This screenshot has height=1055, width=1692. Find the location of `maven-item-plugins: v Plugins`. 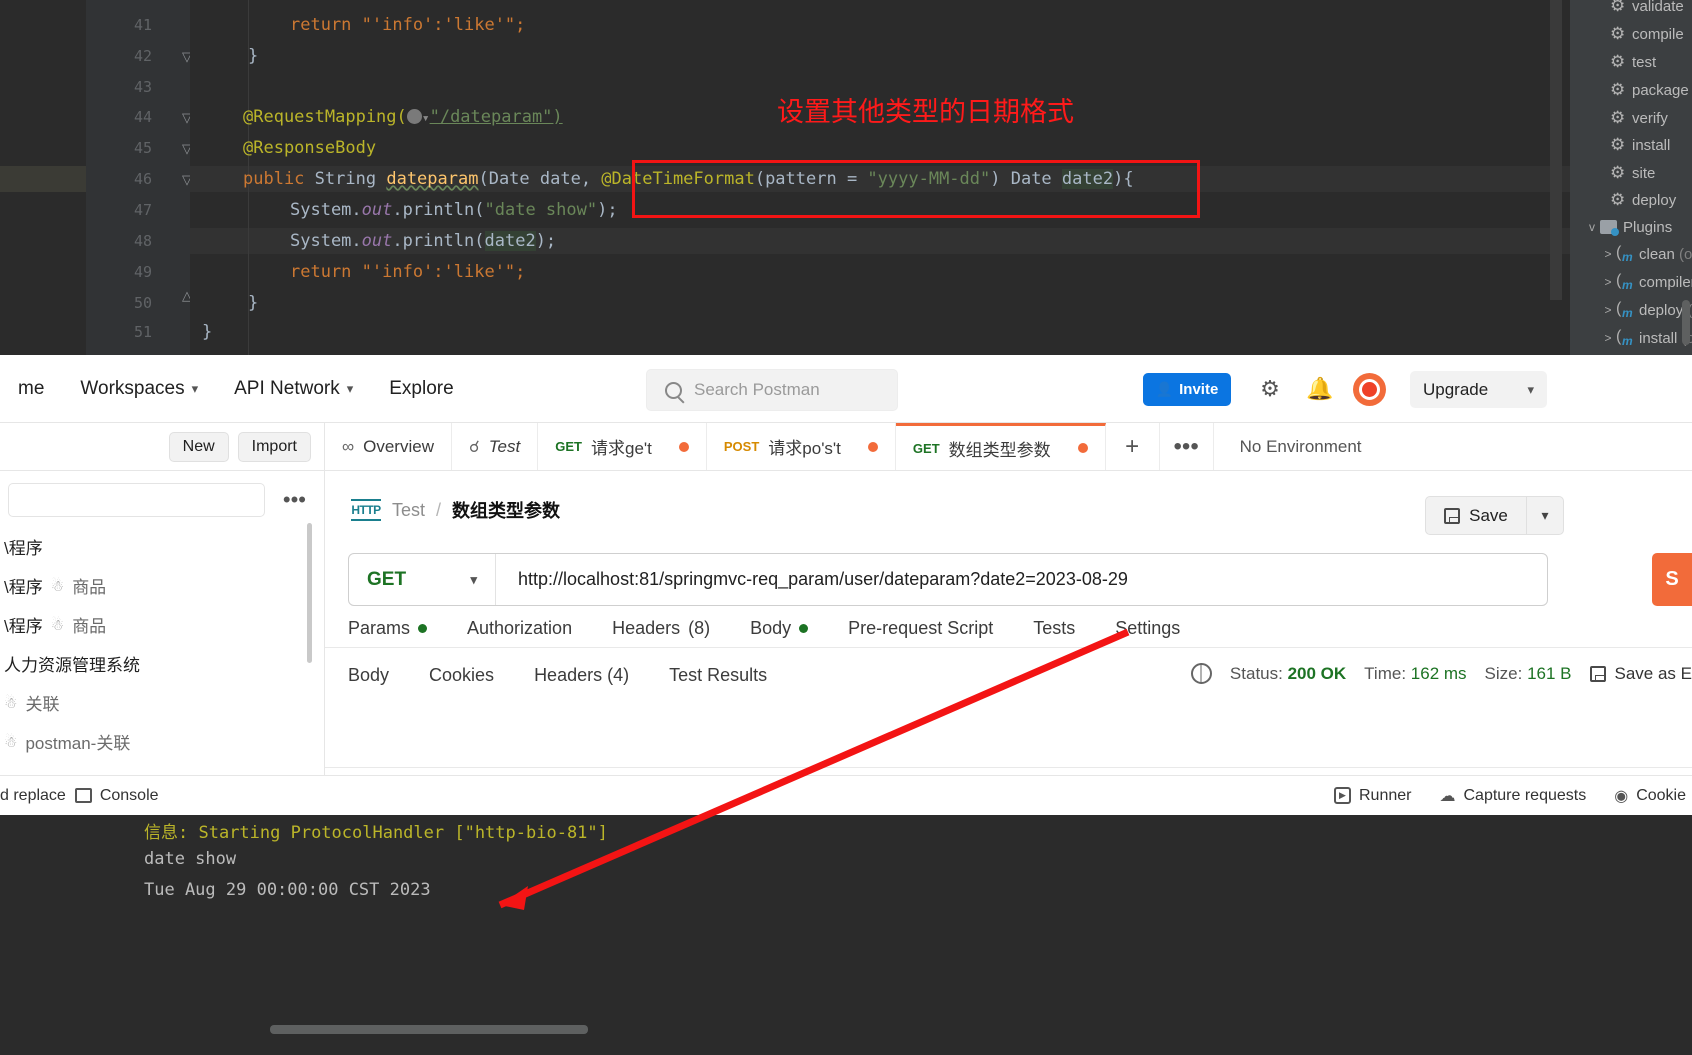

maven-item-plugins: v Plugins is located at coordinates (1631, 227).